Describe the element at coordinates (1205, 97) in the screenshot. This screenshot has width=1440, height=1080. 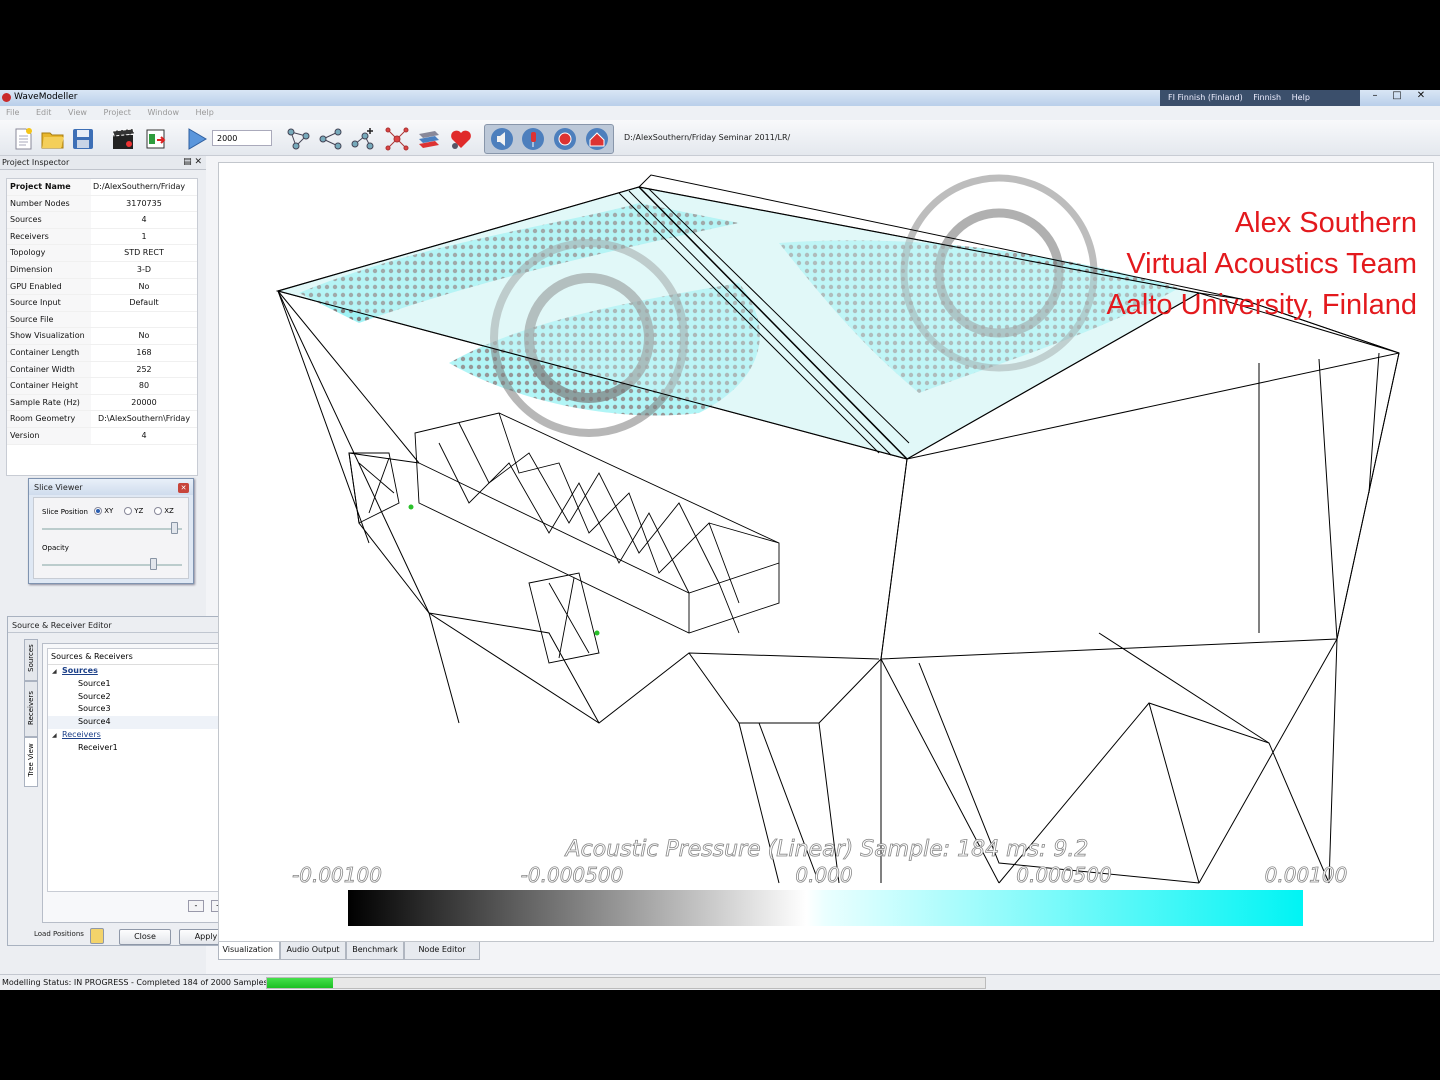
I see `language-code: FI Finnish (Finland)` at that location.